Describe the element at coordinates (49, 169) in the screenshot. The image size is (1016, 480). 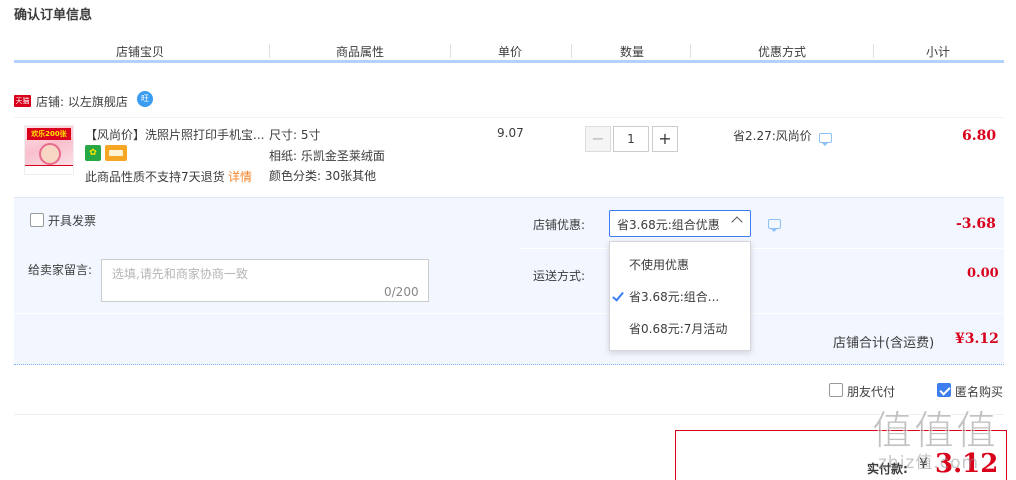
I see `thumb-footer` at that location.